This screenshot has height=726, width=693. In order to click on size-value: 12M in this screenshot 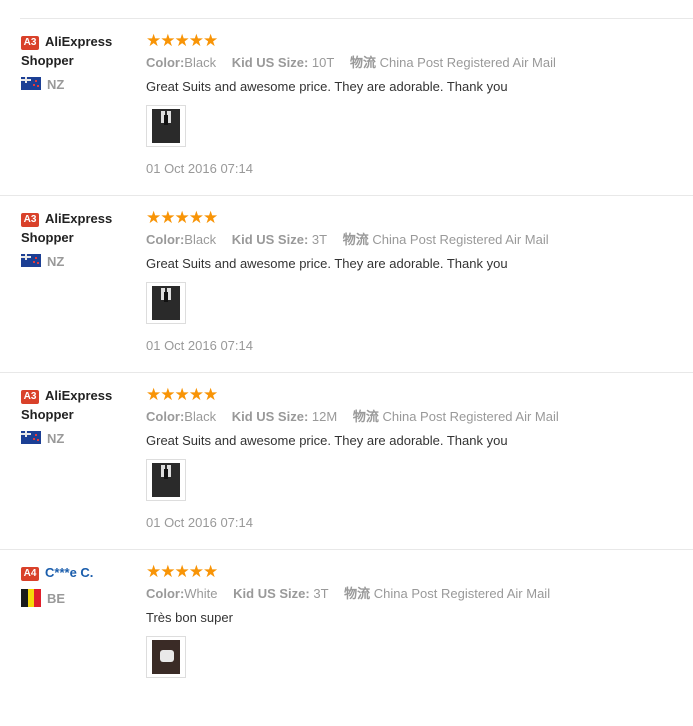, I will do `click(324, 416)`.